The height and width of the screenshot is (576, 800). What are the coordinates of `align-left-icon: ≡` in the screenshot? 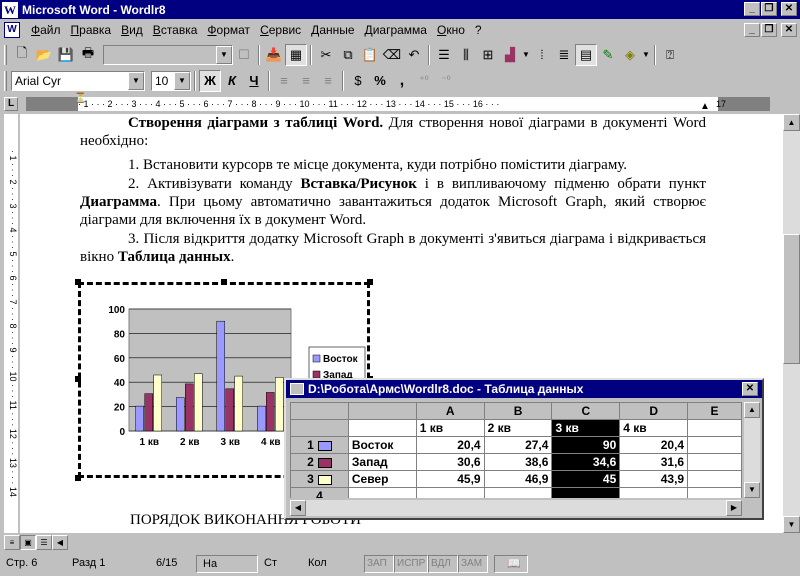 It's located at (284, 81).